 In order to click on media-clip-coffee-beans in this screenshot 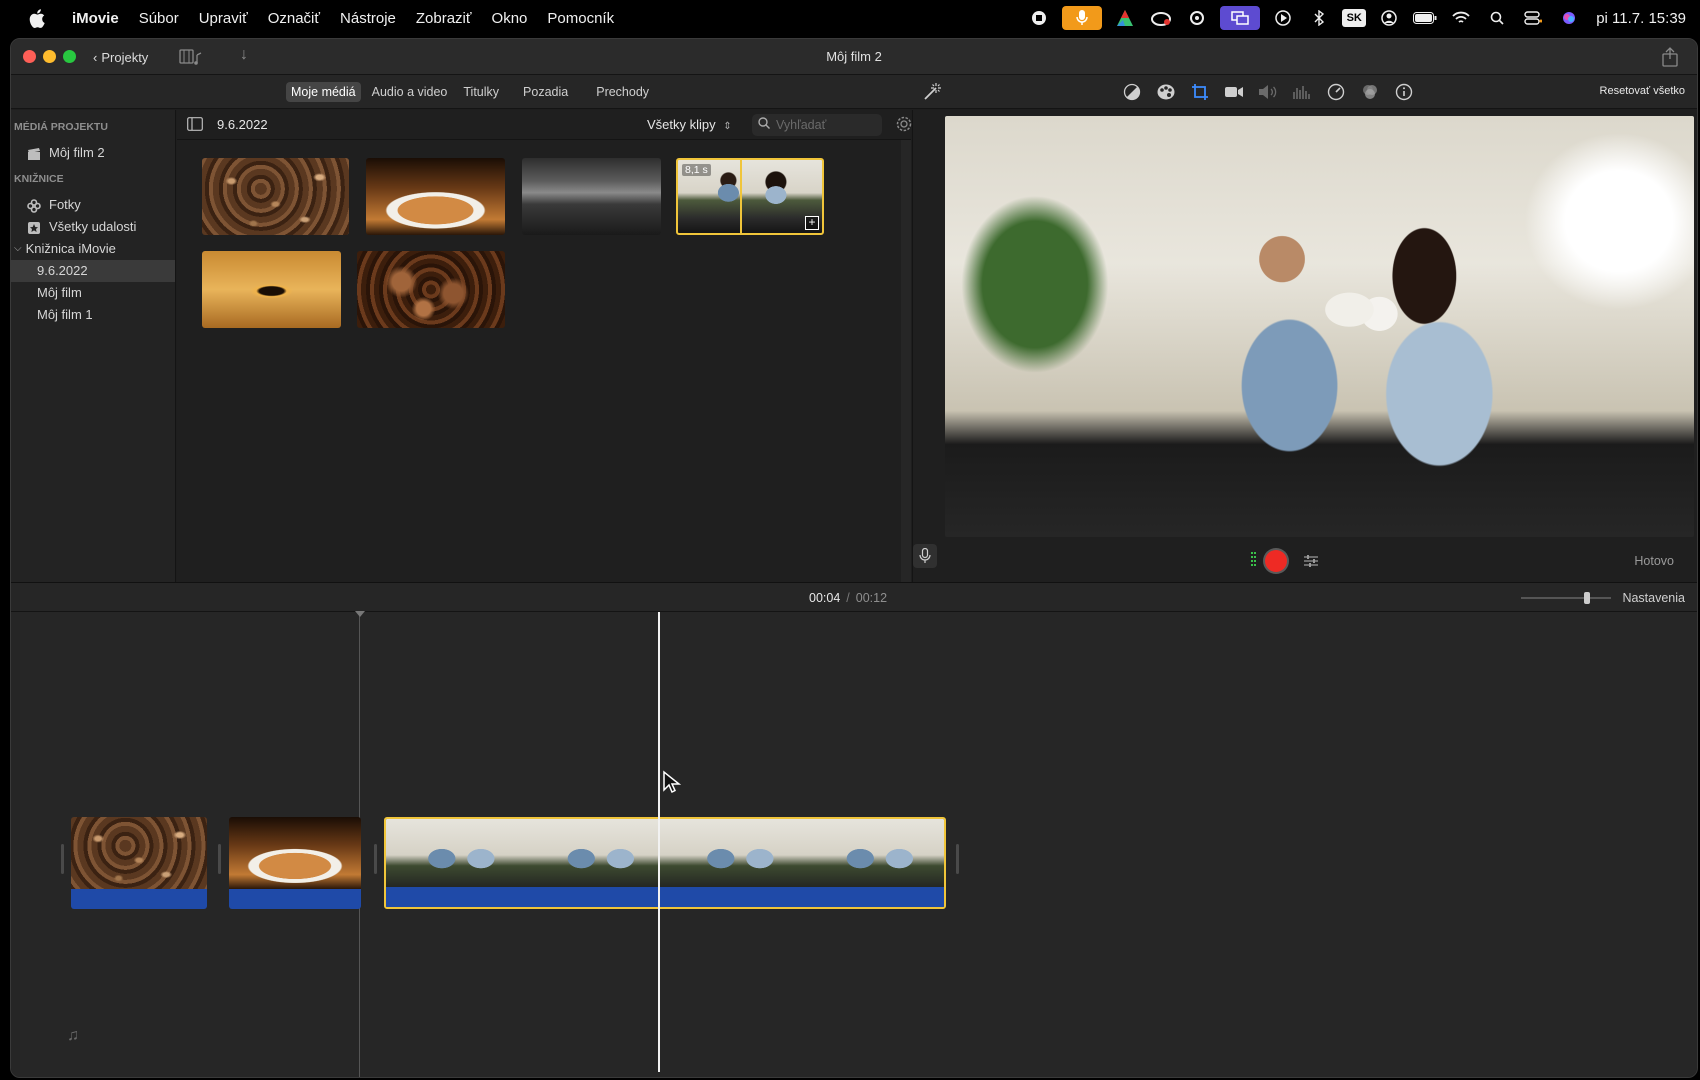, I will do `click(275, 196)`.